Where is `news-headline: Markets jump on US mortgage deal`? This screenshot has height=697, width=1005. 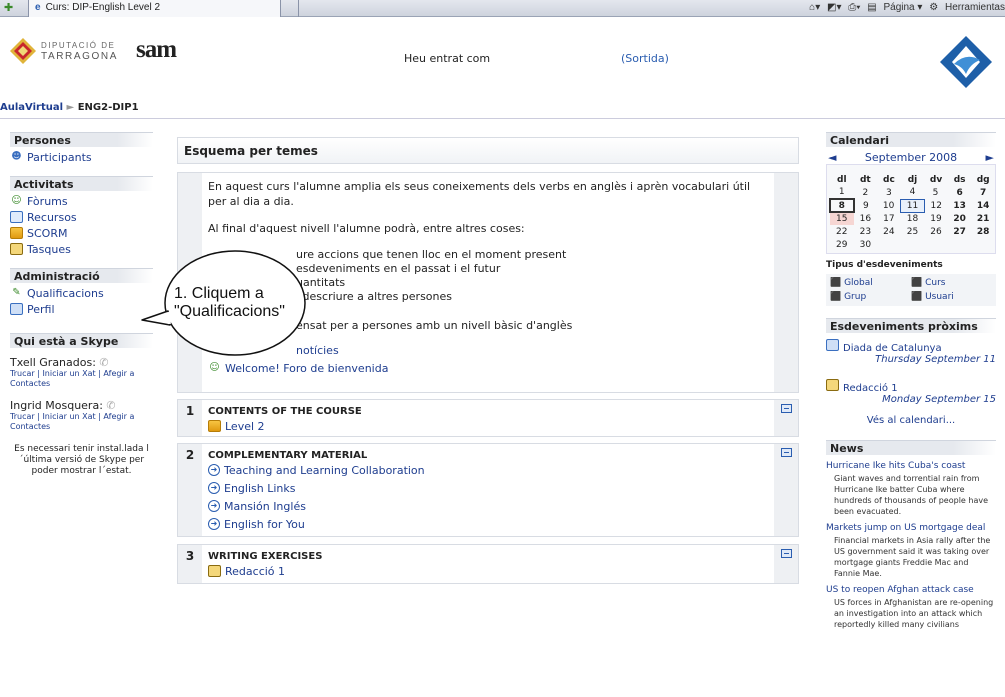 news-headline: Markets jump on US mortgage deal is located at coordinates (911, 528).